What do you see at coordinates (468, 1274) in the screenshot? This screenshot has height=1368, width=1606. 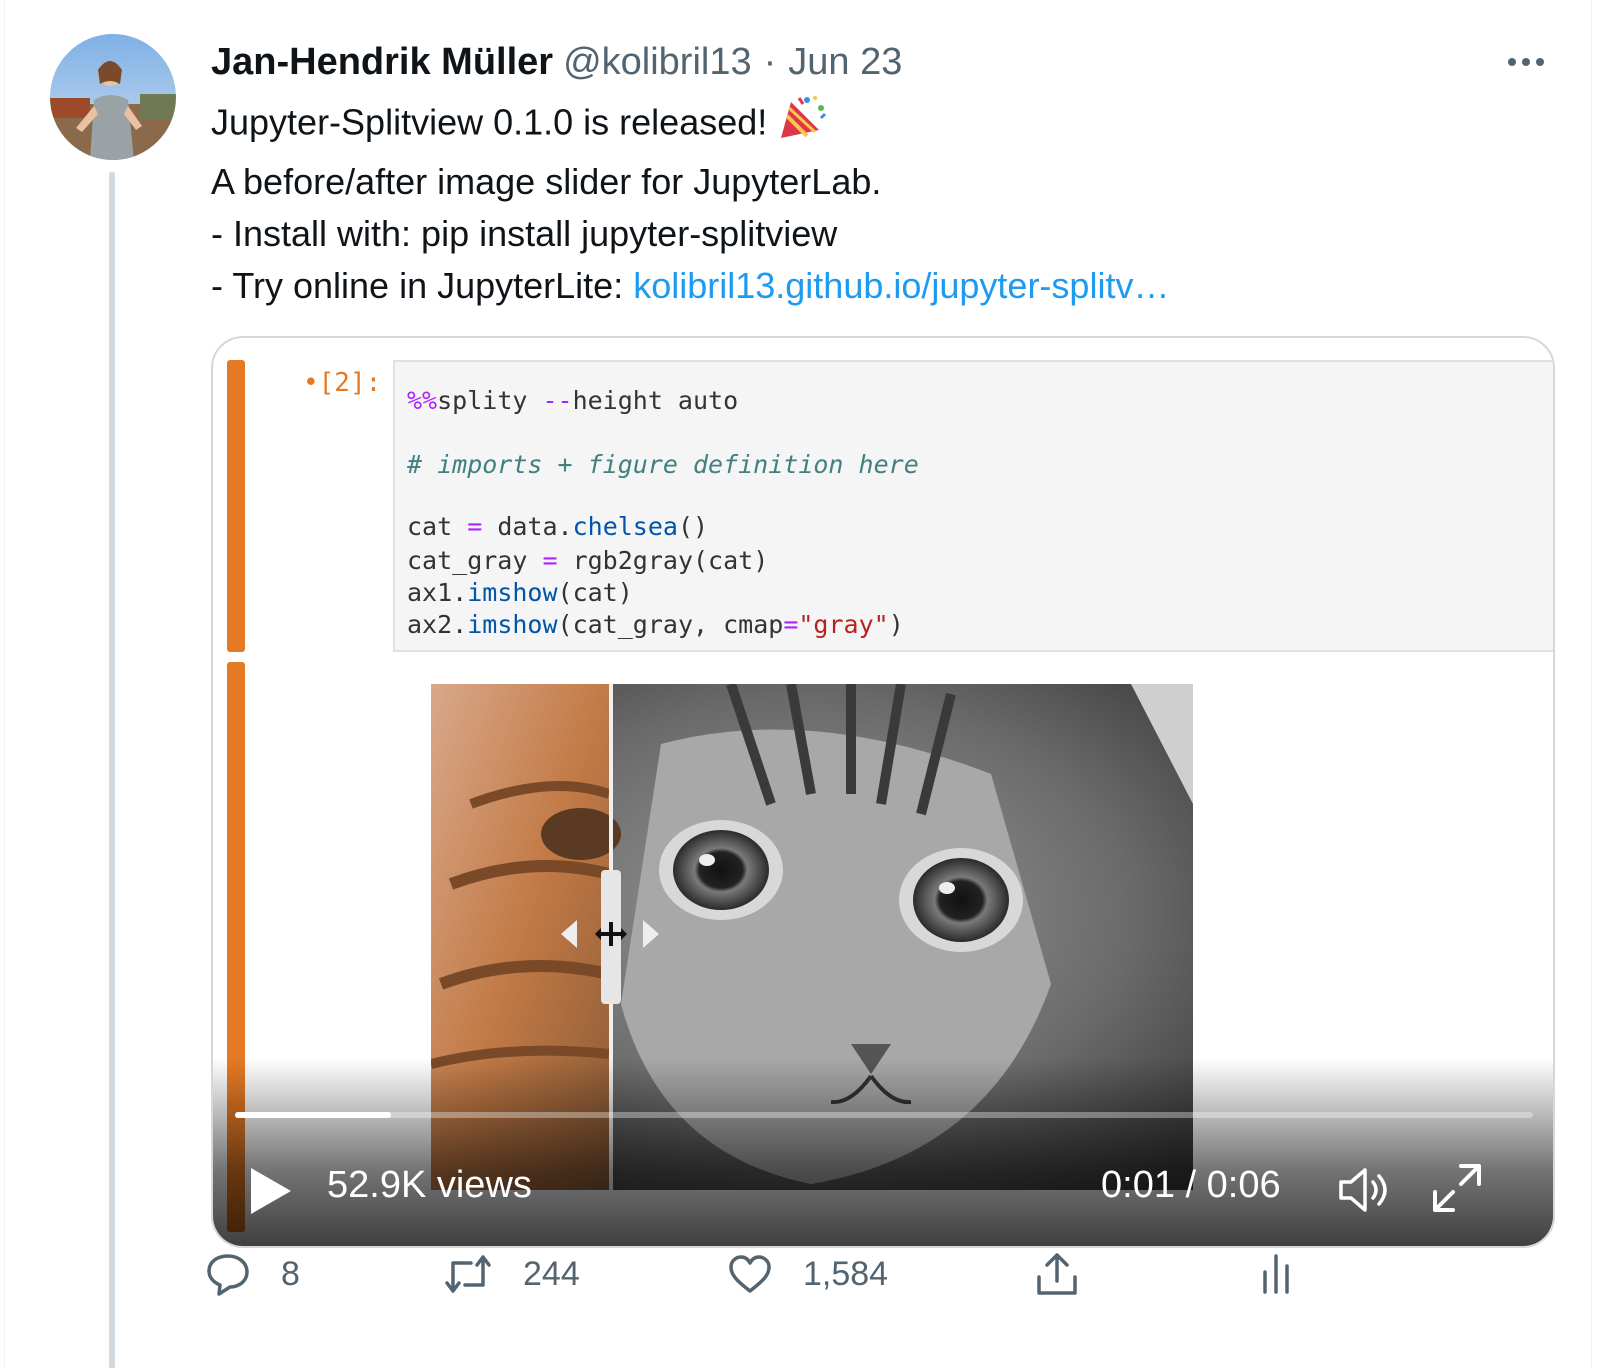 I see `retweet-icon` at bounding box center [468, 1274].